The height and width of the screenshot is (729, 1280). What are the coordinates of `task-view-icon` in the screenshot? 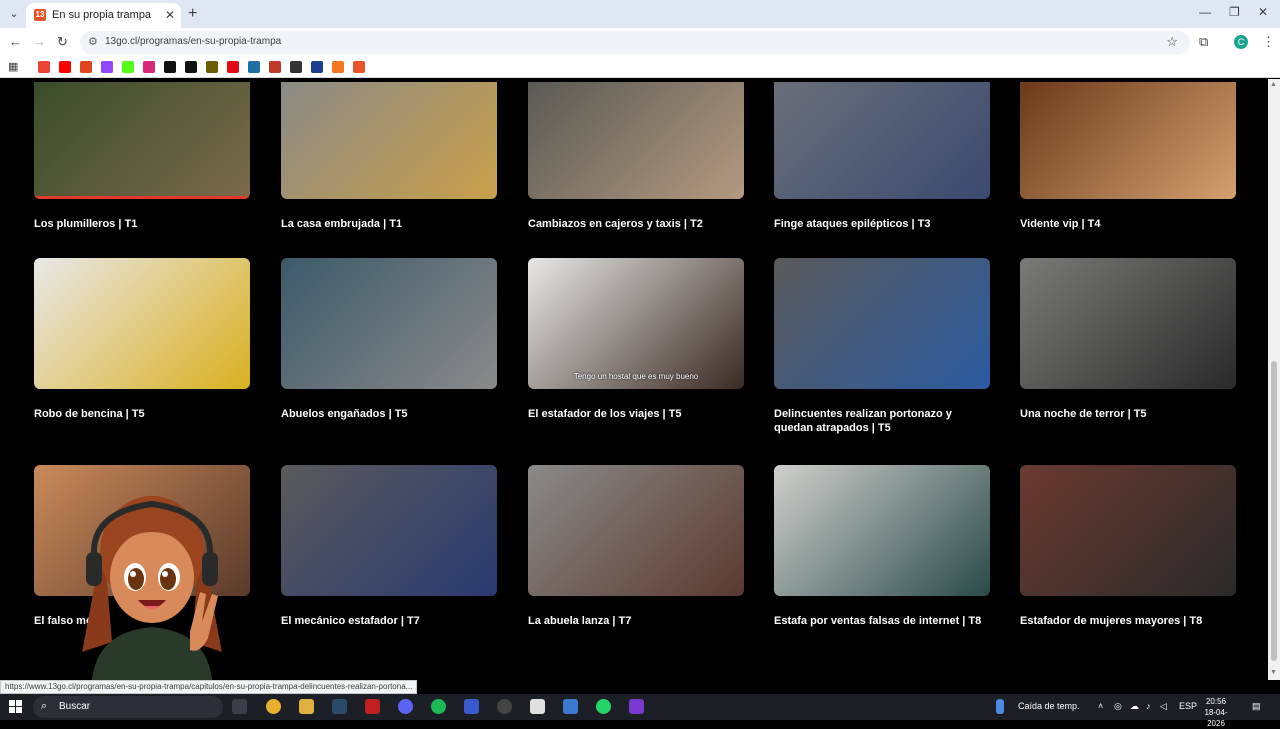 It's located at (239, 706).